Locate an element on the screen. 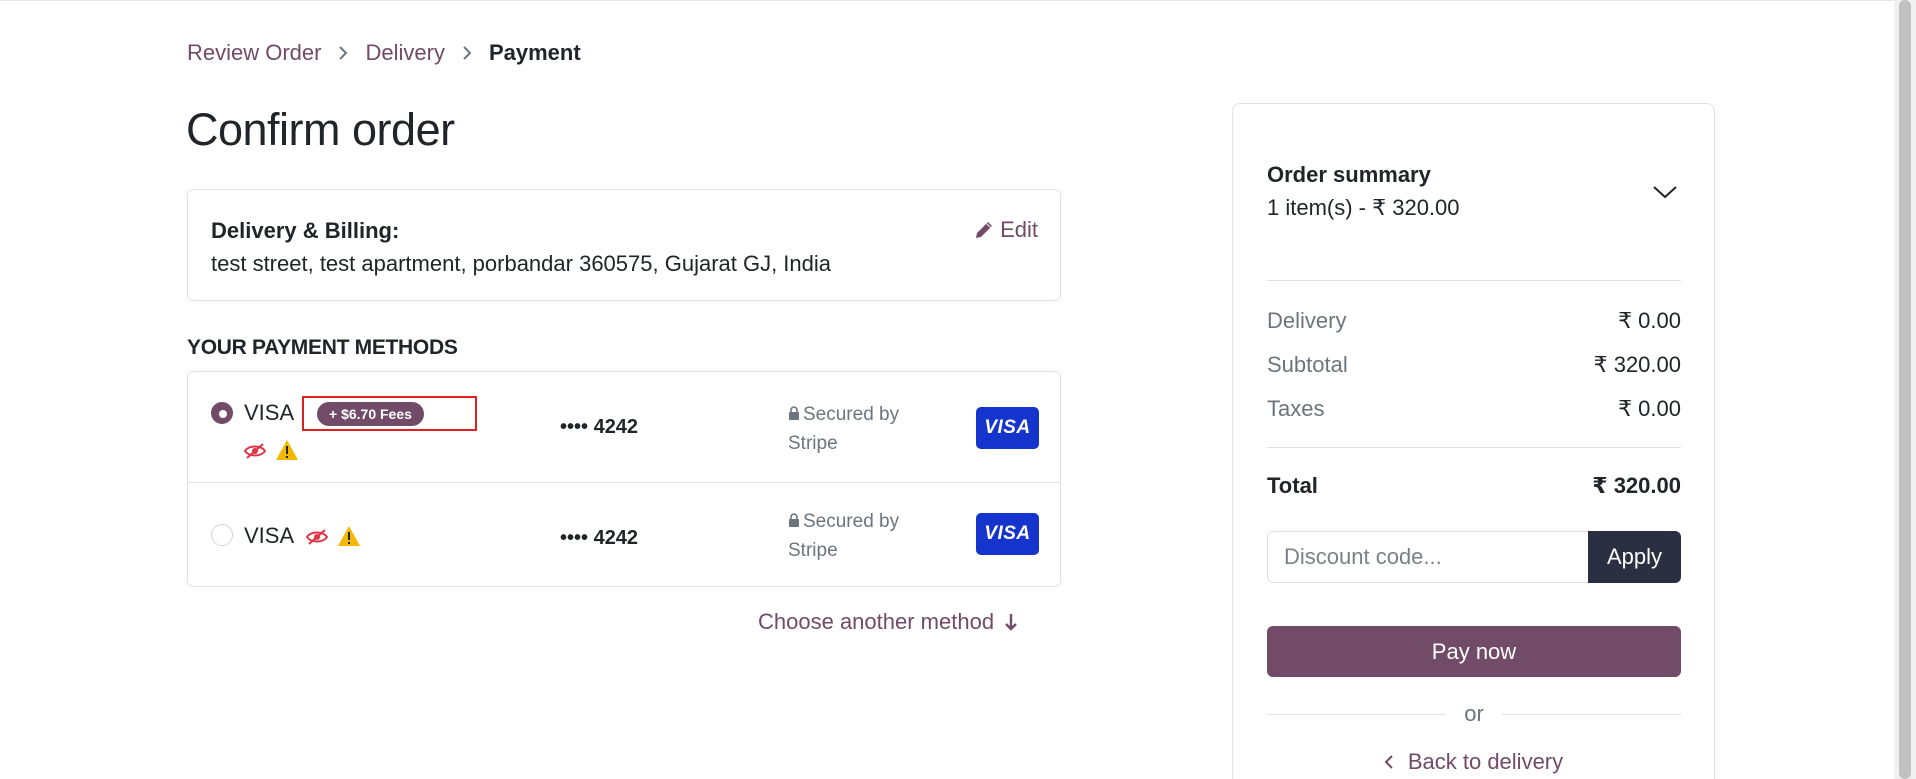  breadcrumb-review-order: Review Order is located at coordinates (254, 53).